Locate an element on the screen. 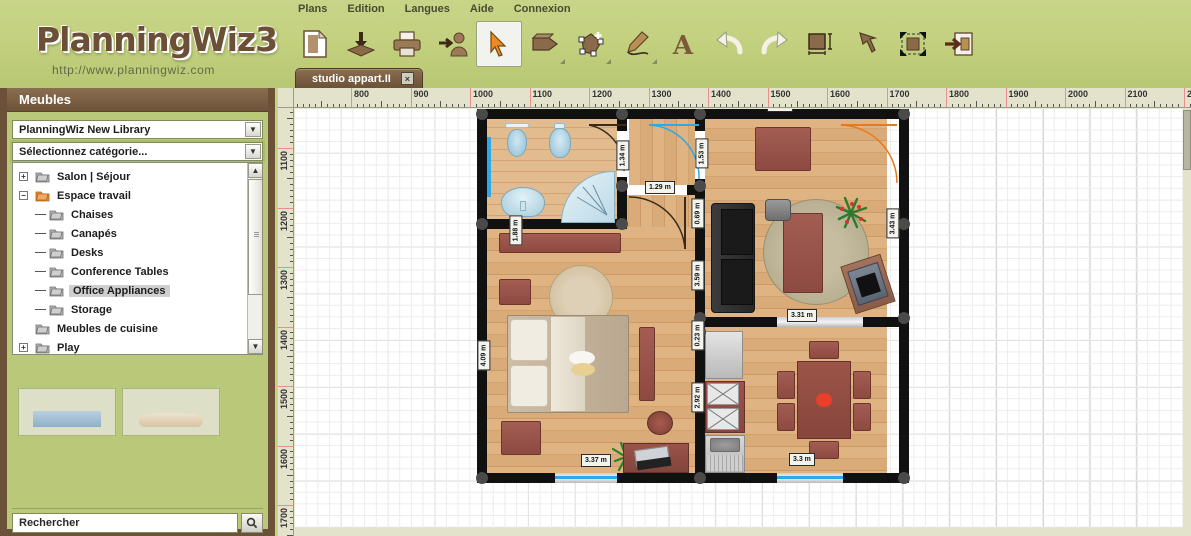  tree-item-espace-travail: − Espace travail is located at coordinates (133, 195).